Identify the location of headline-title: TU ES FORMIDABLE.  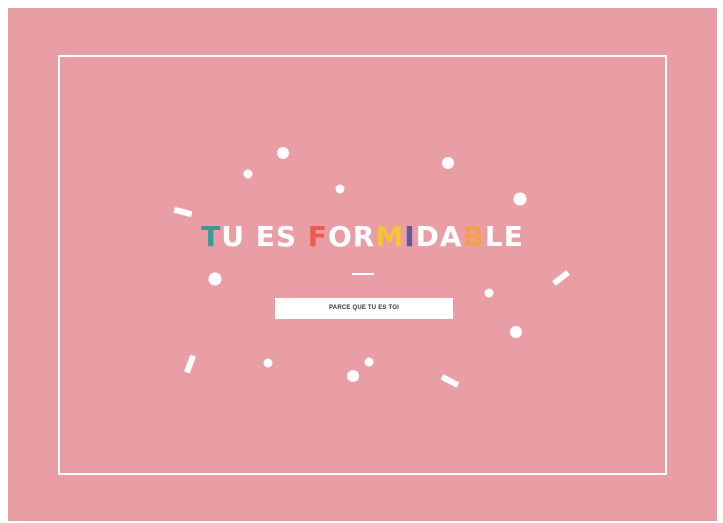
(362, 236).